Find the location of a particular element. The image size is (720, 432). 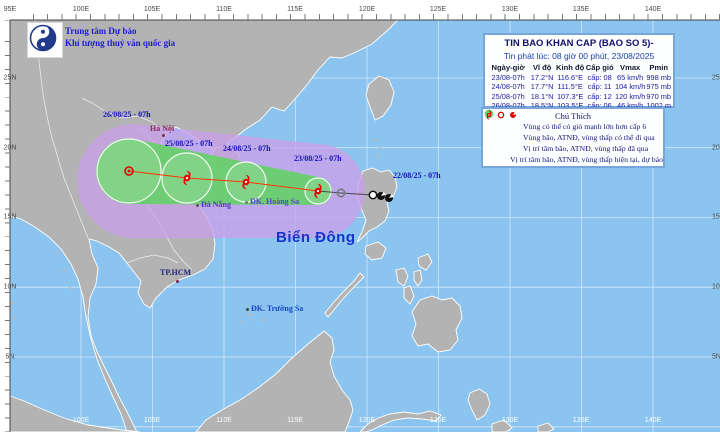

island-label-hoang-sa: ĐK. Hoàng Sa is located at coordinates (275, 201).